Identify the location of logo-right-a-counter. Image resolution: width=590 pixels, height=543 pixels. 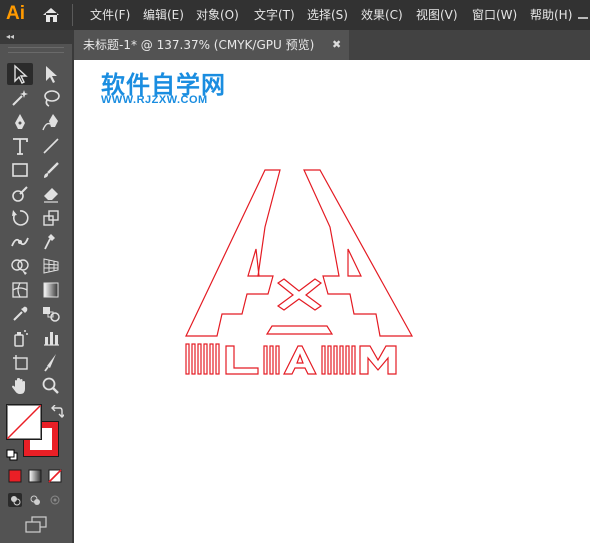
(354, 262).